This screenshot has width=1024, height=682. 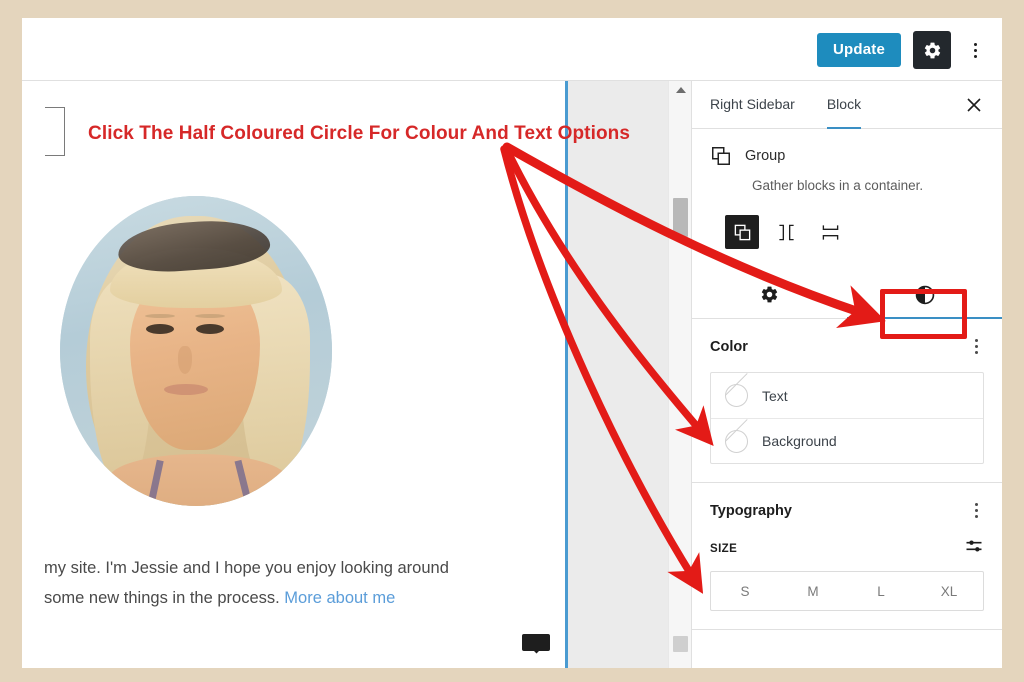 I want to click on settings-gear-button, so click(x=932, y=50).